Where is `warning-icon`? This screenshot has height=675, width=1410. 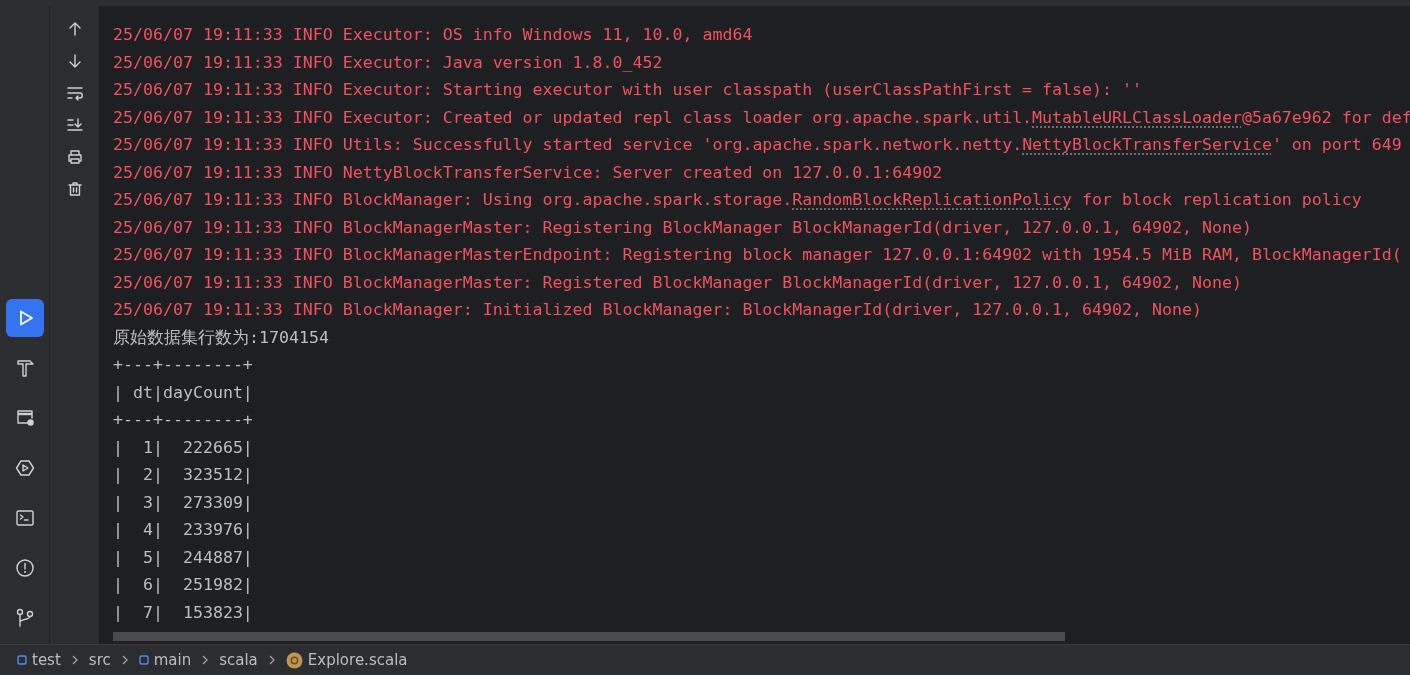
warning-icon is located at coordinates (24, 568).